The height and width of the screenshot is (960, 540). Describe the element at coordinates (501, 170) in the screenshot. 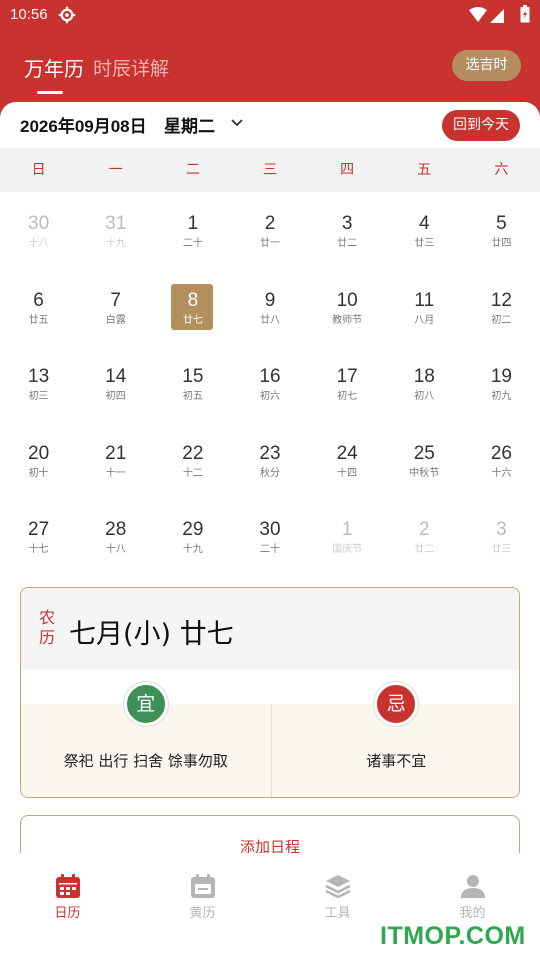

I see `weekday-sat: 六` at that location.